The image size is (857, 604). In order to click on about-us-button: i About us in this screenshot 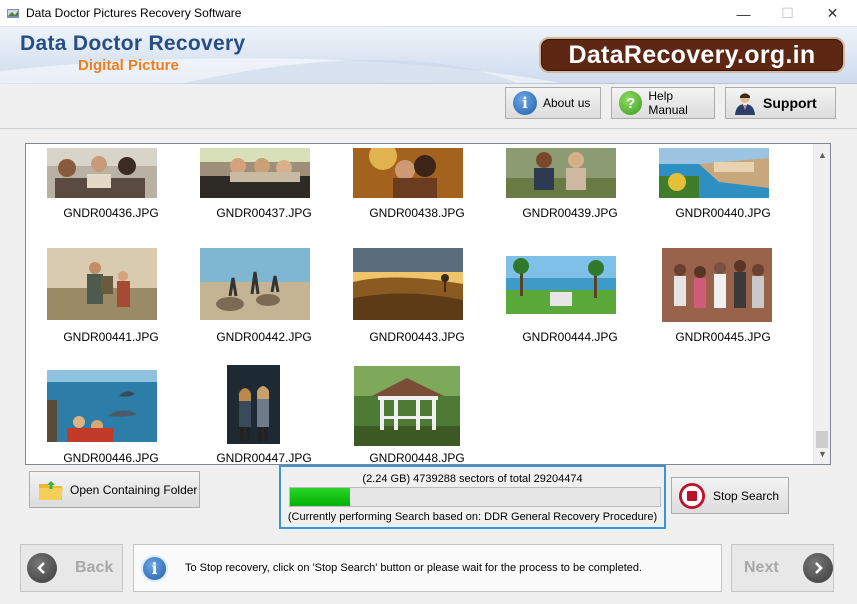, I will do `click(553, 103)`.